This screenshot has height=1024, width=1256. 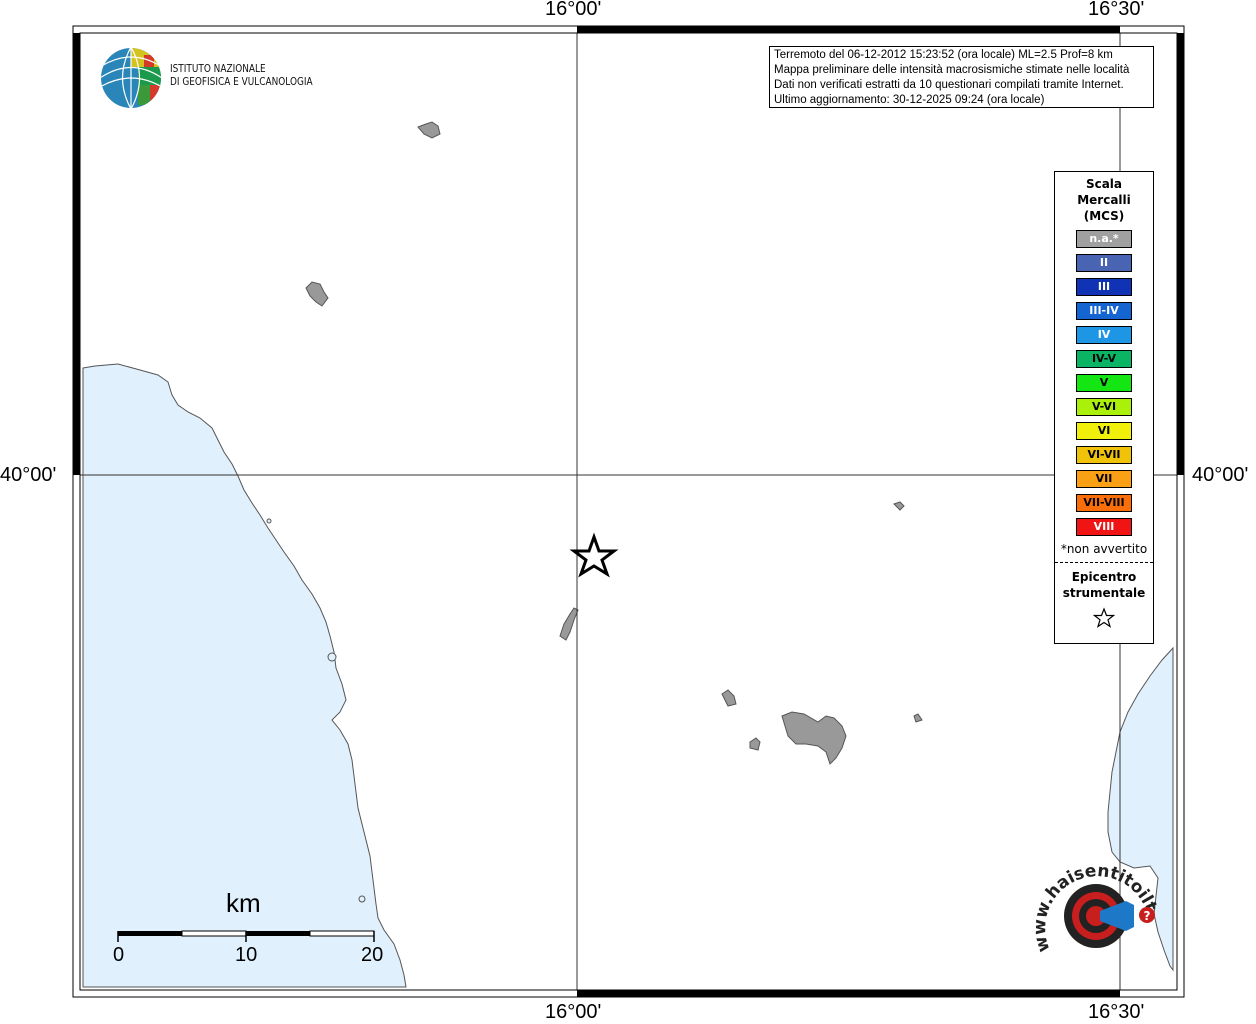 What do you see at coordinates (1095, 912) in the screenshot?
I see `haisentito-logo: www.haisentitoilterremoto.it ?` at bounding box center [1095, 912].